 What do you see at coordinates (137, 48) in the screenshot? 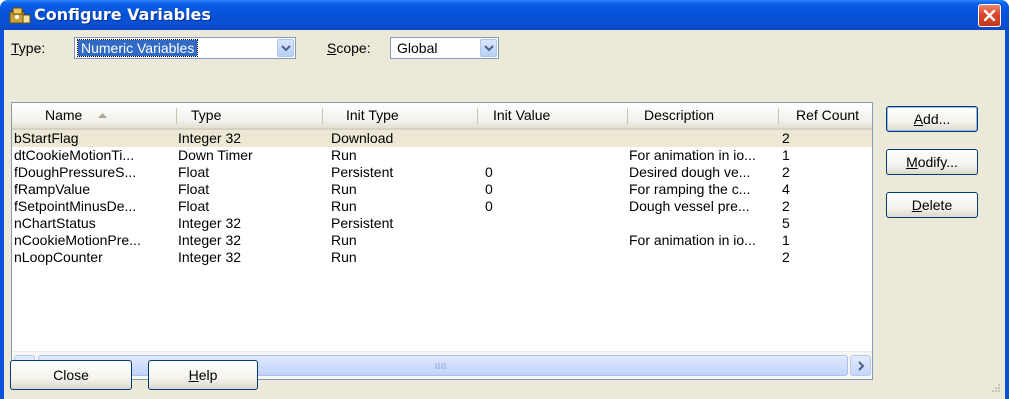
I see `type-dropdown-value: Numeric Variables` at bounding box center [137, 48].